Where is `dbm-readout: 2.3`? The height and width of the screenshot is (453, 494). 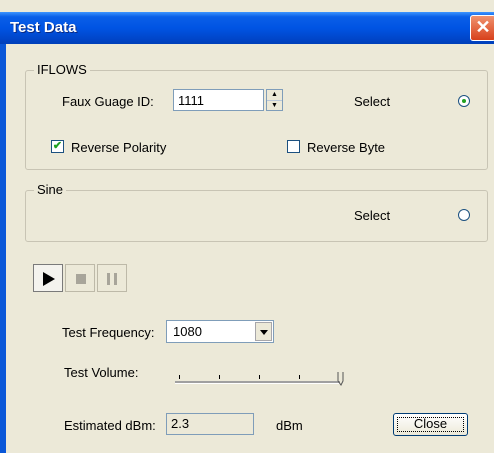 dbm-readout: 2.3 is located at coordinates (210, 424).